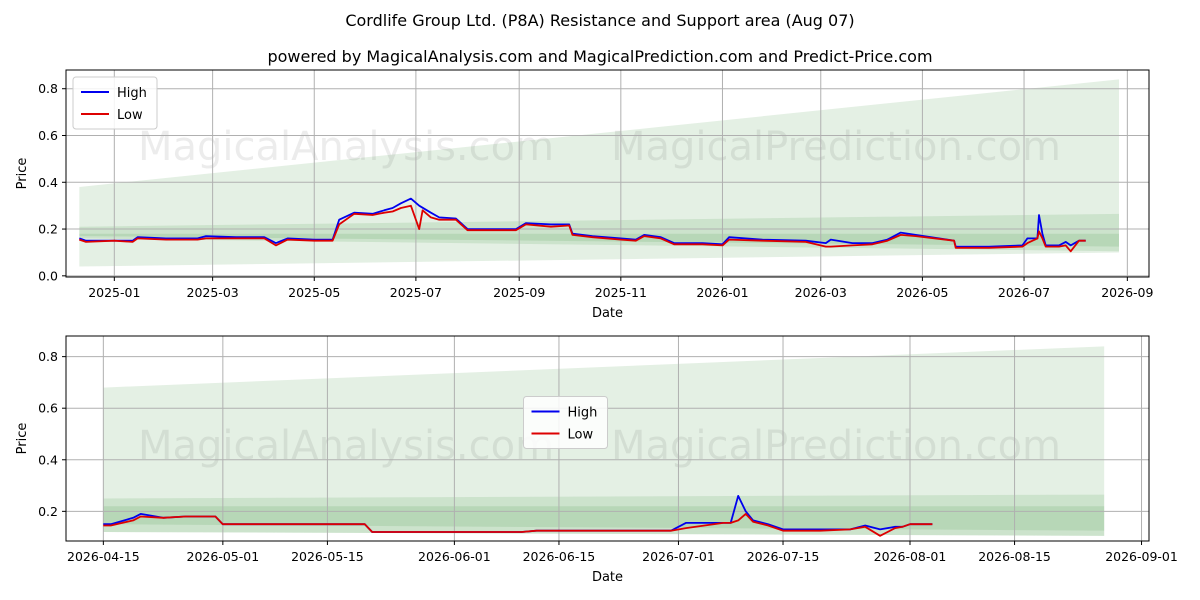  What do you see at coordinates (922, 292) in the screenshot?
I see `x-tick-label: 2026-05` at bounding box center [922, 292].